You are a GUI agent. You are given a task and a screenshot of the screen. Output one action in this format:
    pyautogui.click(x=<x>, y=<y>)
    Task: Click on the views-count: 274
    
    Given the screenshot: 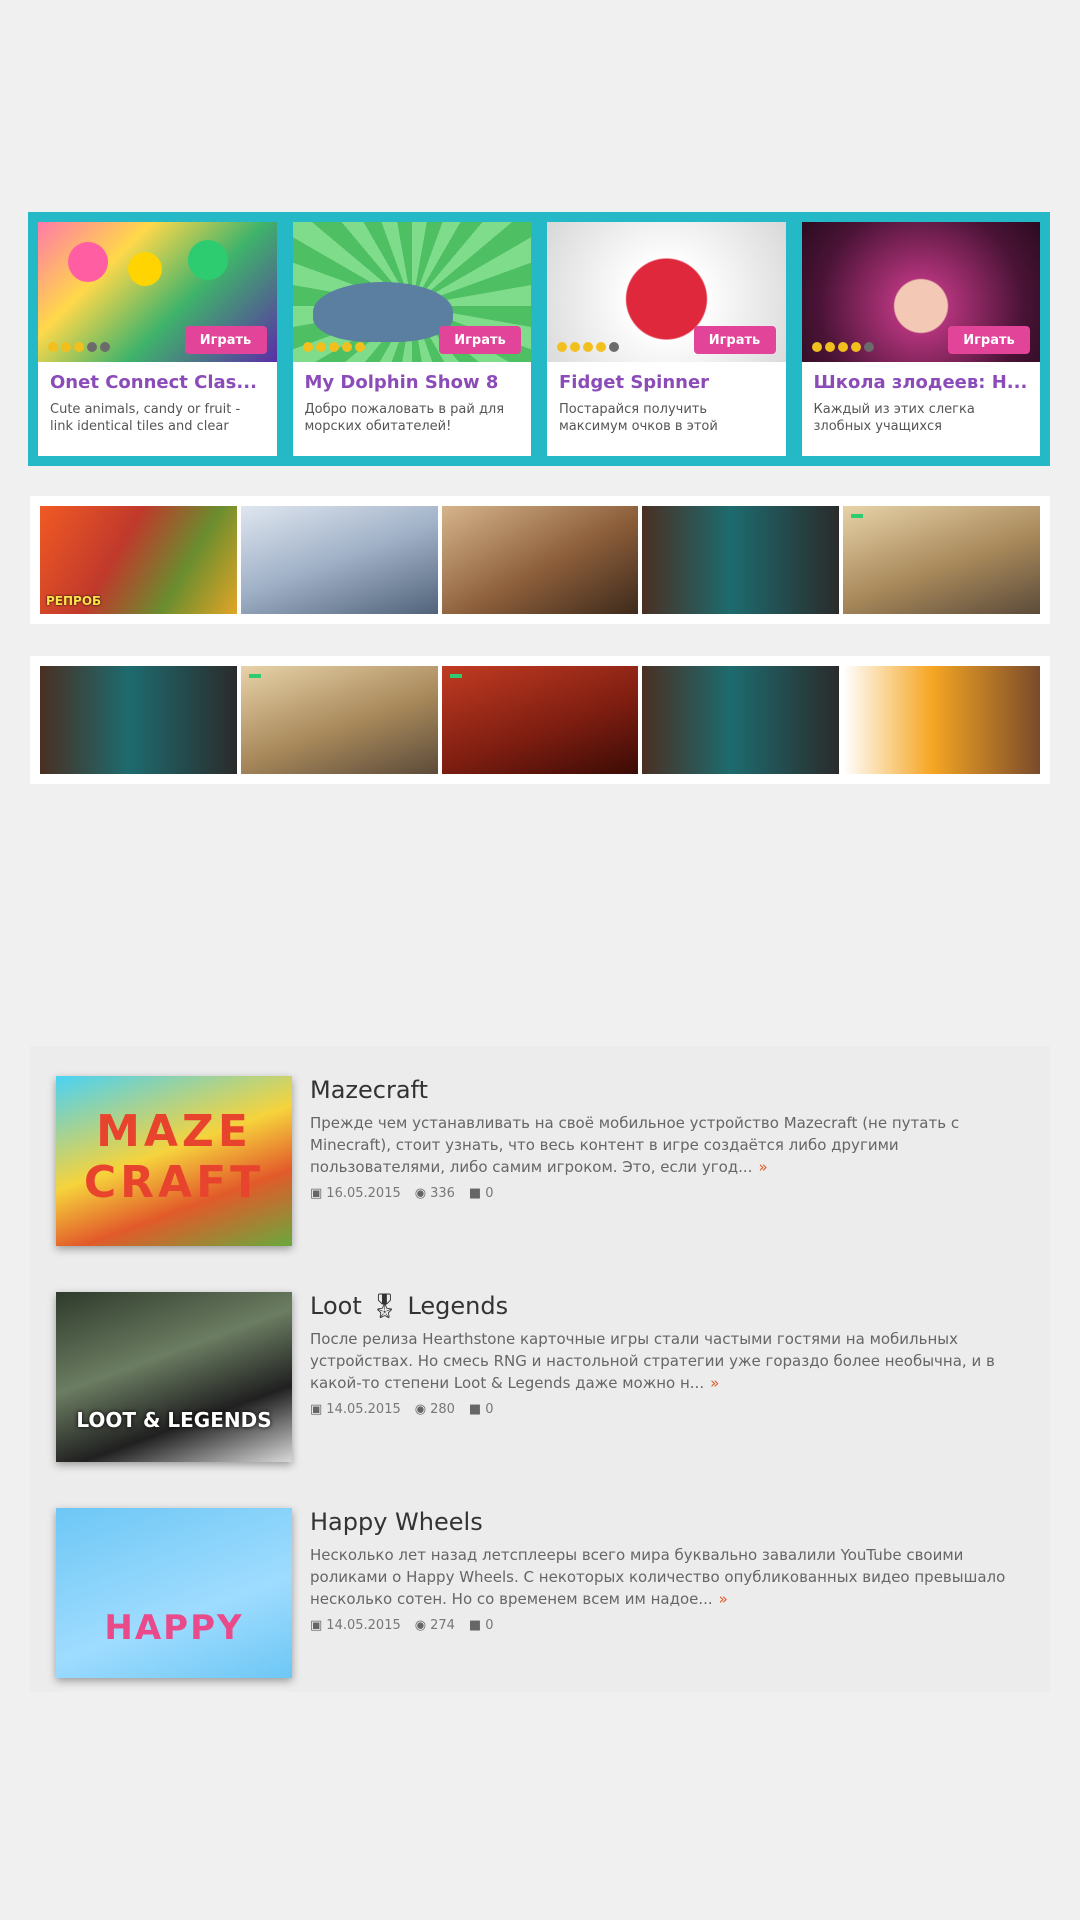 What is the action you would take?
    pyautogui.click(x=442, y=1625)
    